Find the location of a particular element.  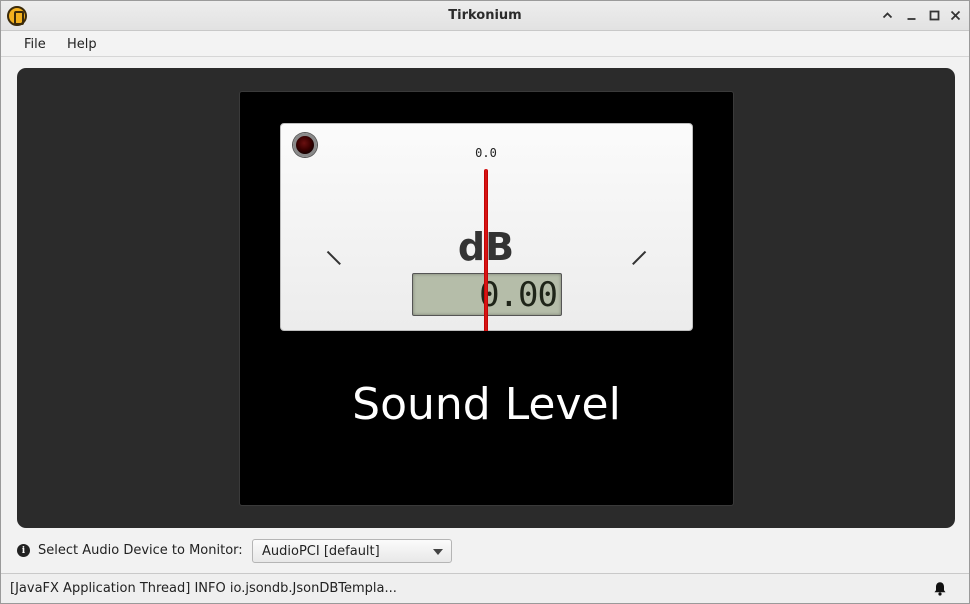

meter-needle is located at coordinates (486, 250).